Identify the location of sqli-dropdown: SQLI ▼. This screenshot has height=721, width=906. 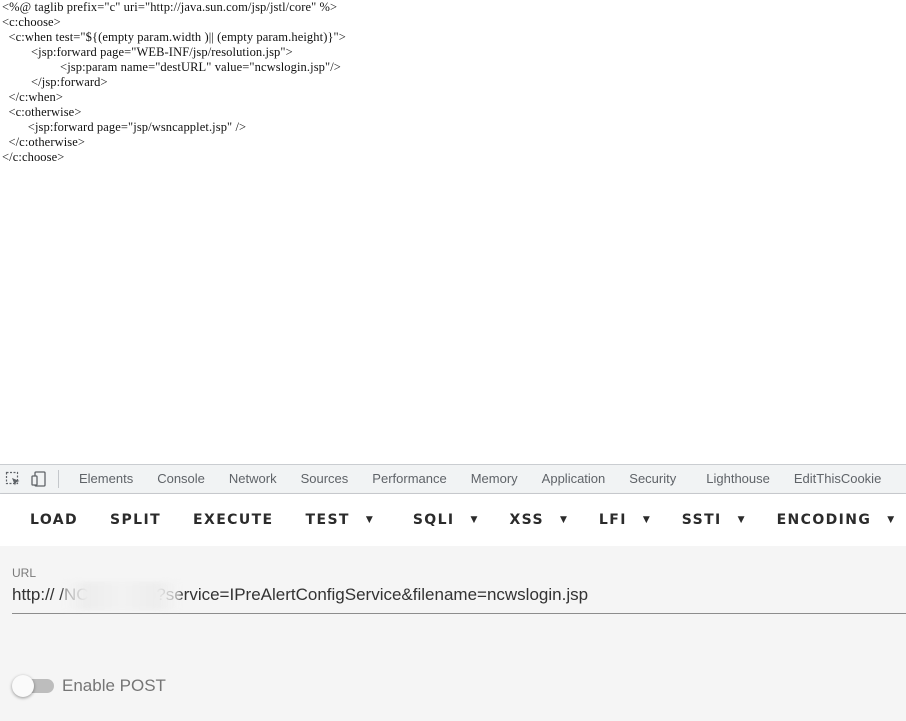
(445, 520).